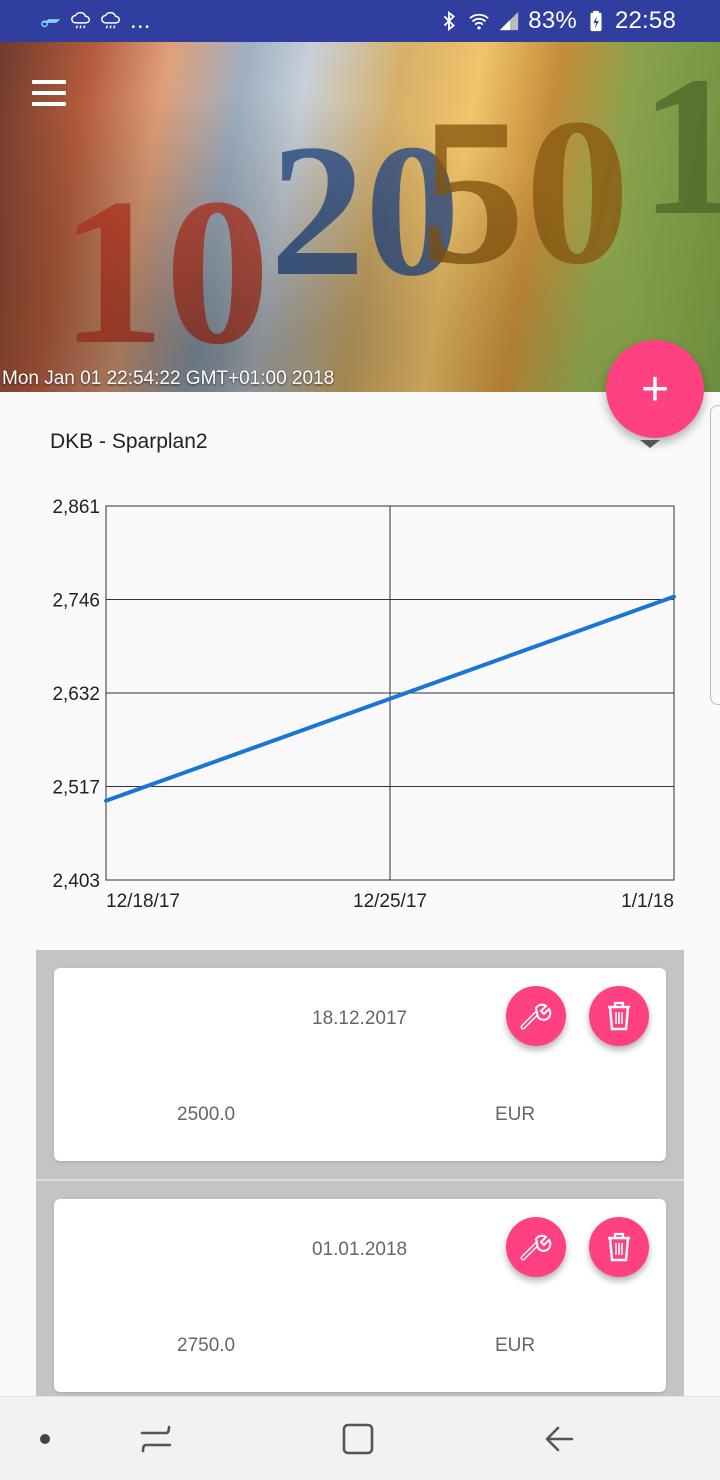  What do you see at coordinates (76, 788) in the screenshot?
I see `y-tick-label: 2,517` at bounding box center [76, 788].